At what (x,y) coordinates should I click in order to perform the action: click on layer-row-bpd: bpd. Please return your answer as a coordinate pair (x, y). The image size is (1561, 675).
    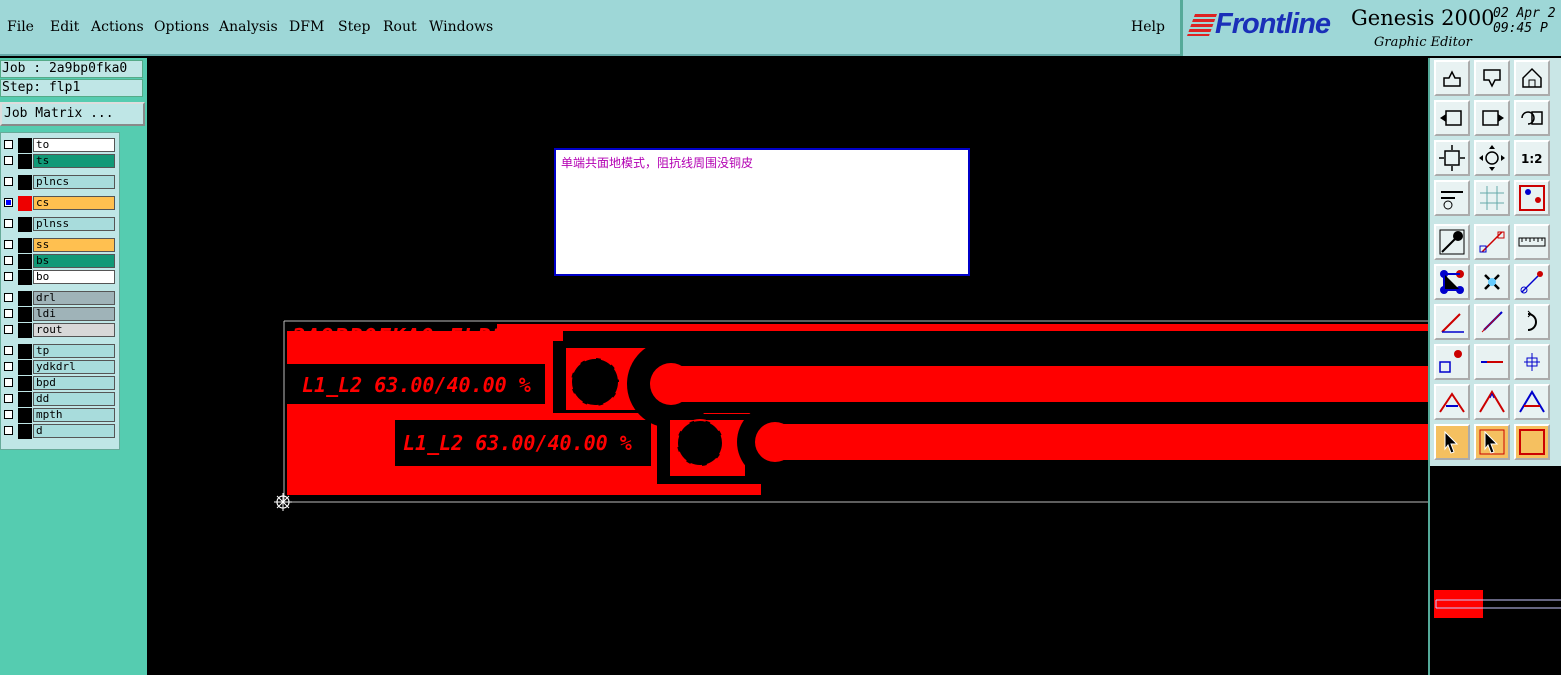
    Looking at the image, I should click on (60, 383).